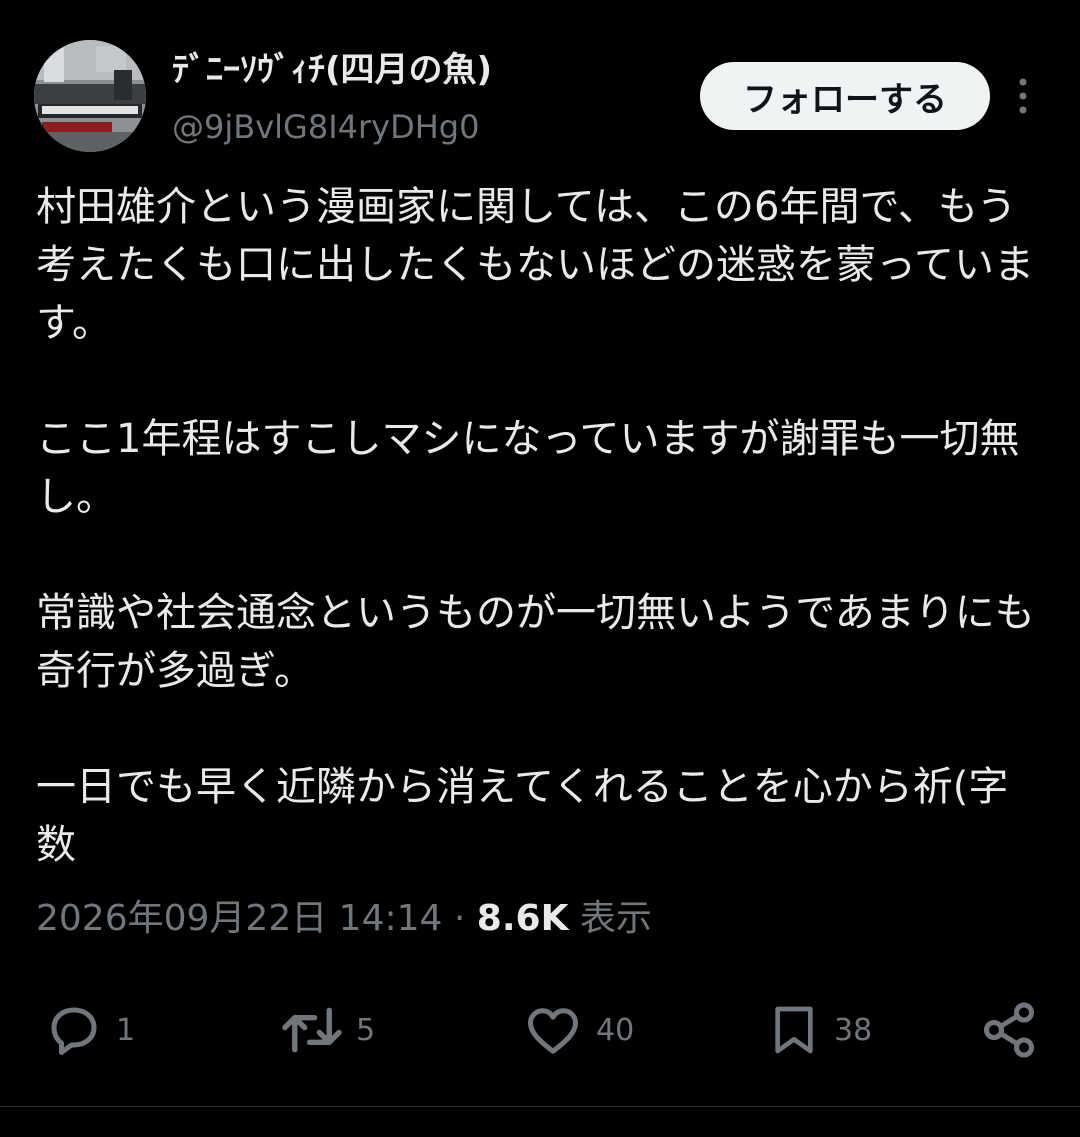 The width and height of the screenshot is (1080, 1137). I want to click on reply-icon, so click(74, 1030).